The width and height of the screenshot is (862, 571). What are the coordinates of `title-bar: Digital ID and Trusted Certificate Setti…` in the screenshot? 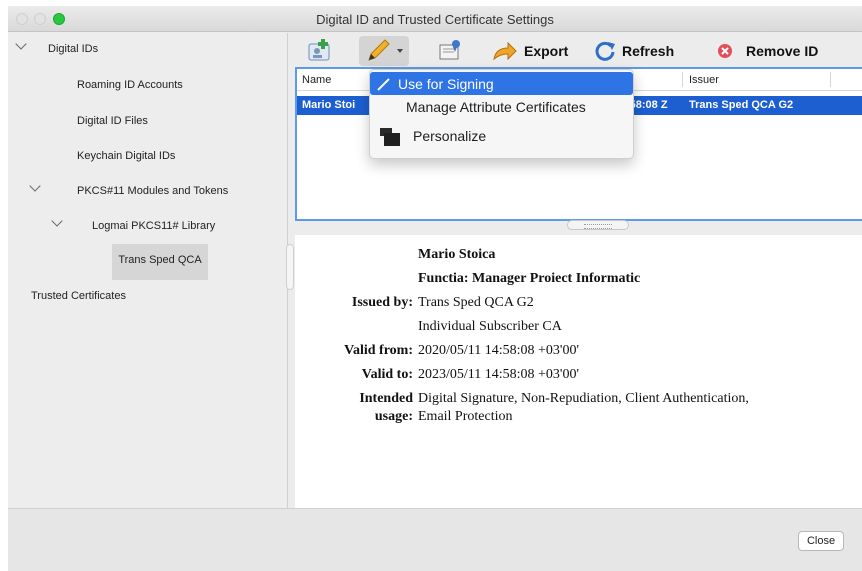 It's located at (435, 19).